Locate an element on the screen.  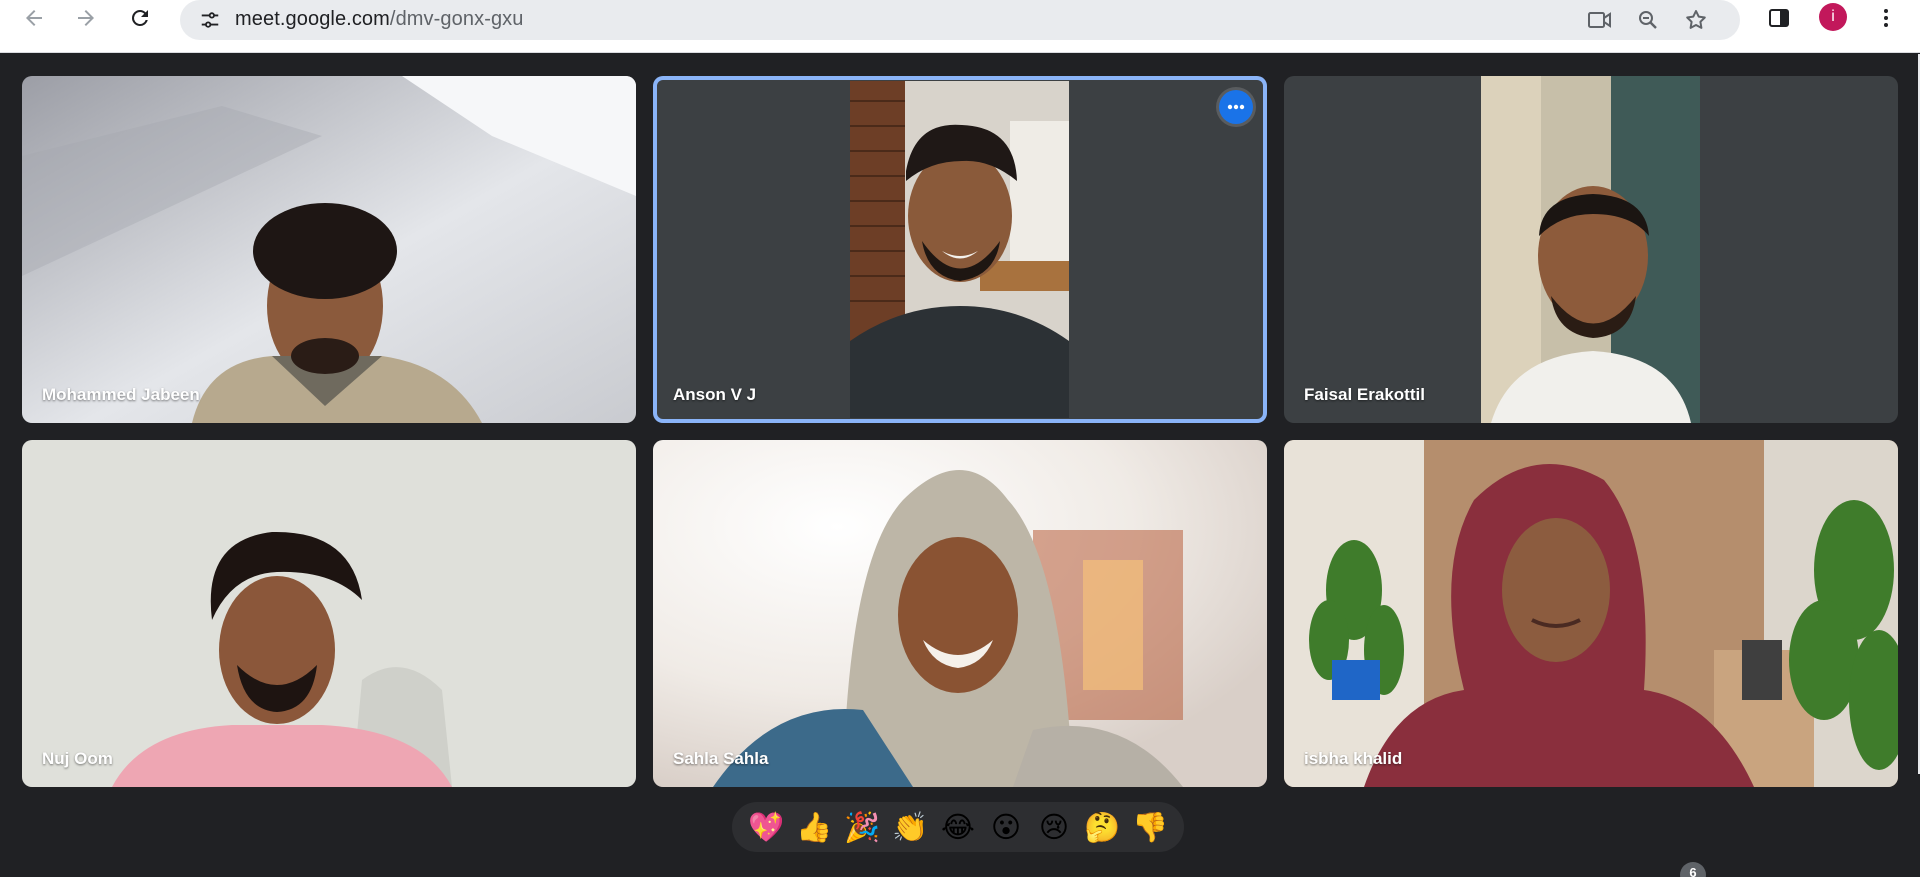
participant-tile: Mohammed Jabeen is located at coordinates (329, 249).